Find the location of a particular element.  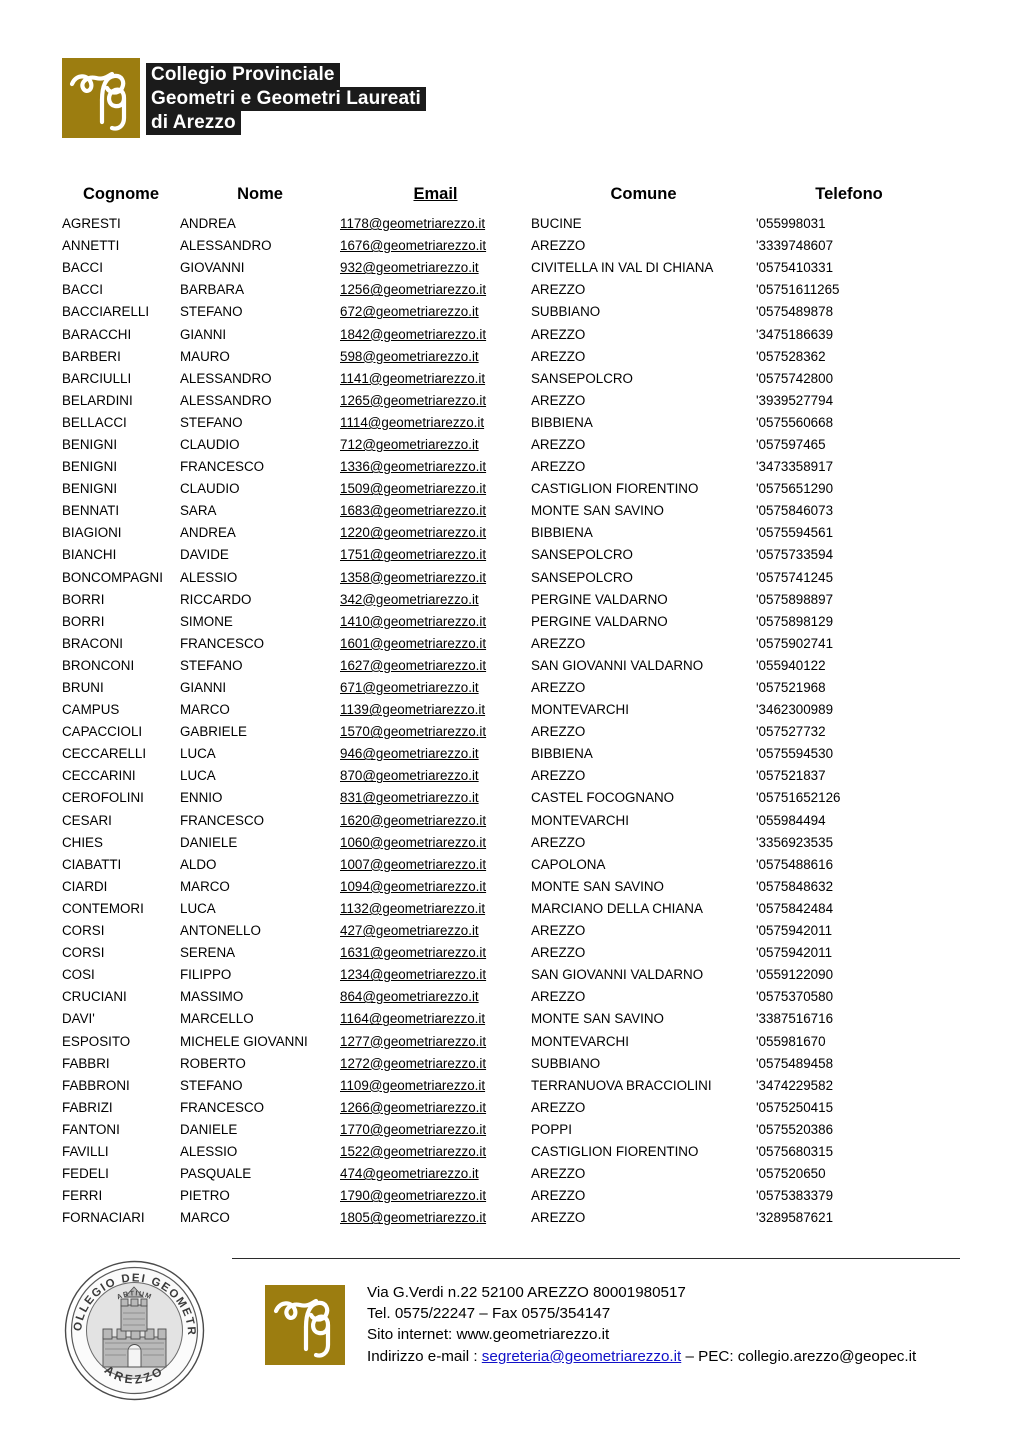

cell-email: 831@geometriarezzo.it is located at coordinates (435, 798).